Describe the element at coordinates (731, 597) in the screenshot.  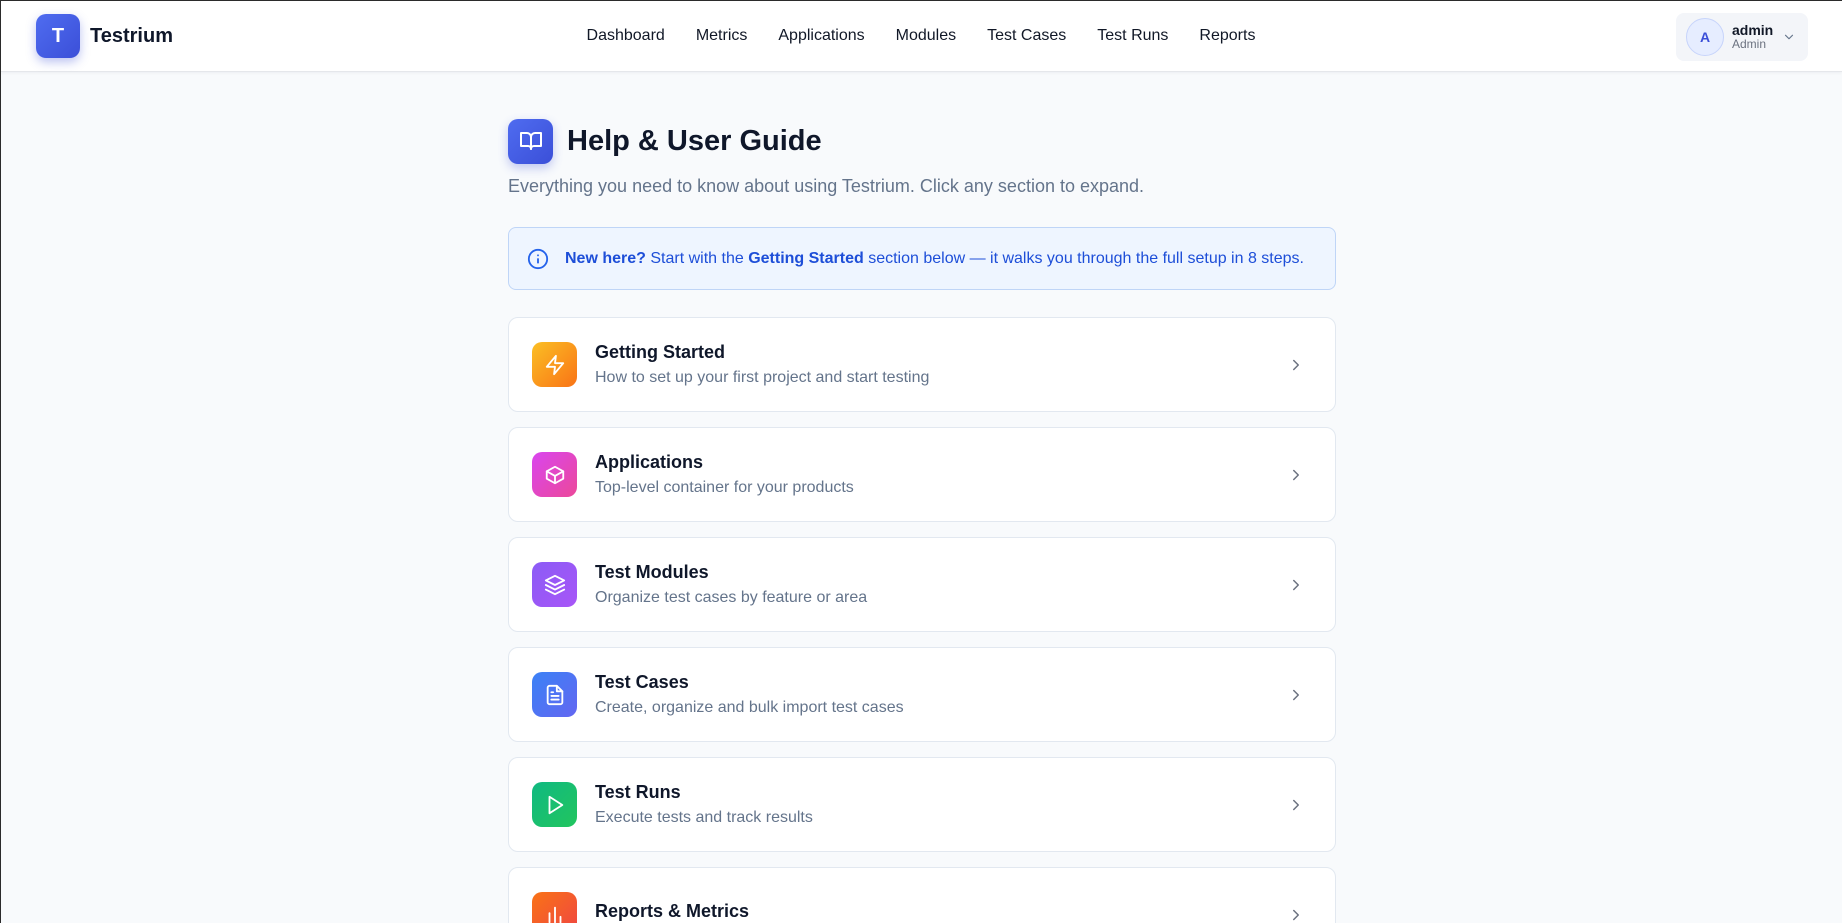
I see `section-description: Organize test cases by feature or area` at that location.